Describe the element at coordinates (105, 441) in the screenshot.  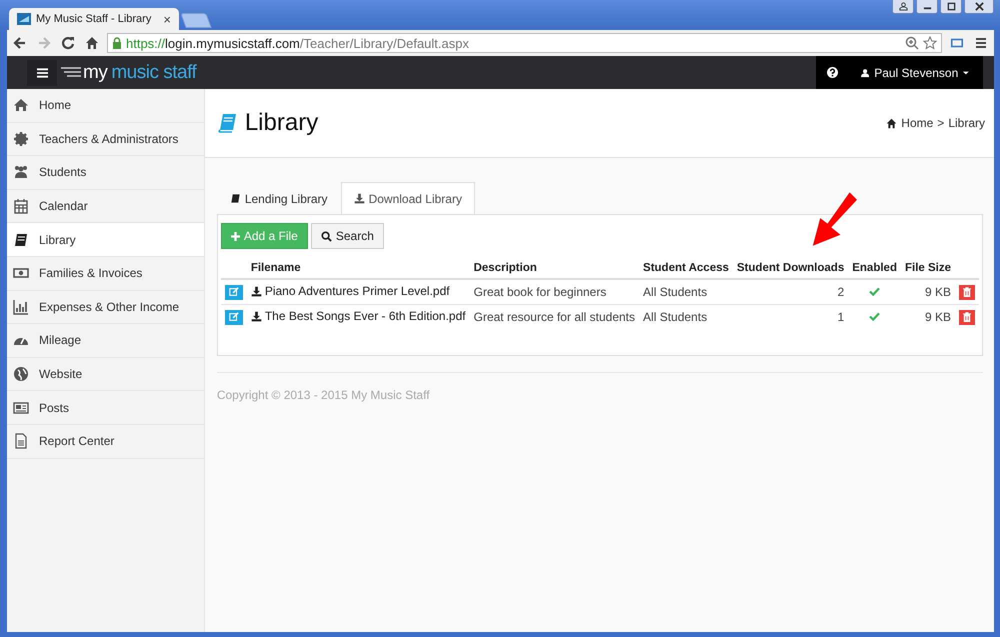
I see `sidebar-item: Report Center` at that location.